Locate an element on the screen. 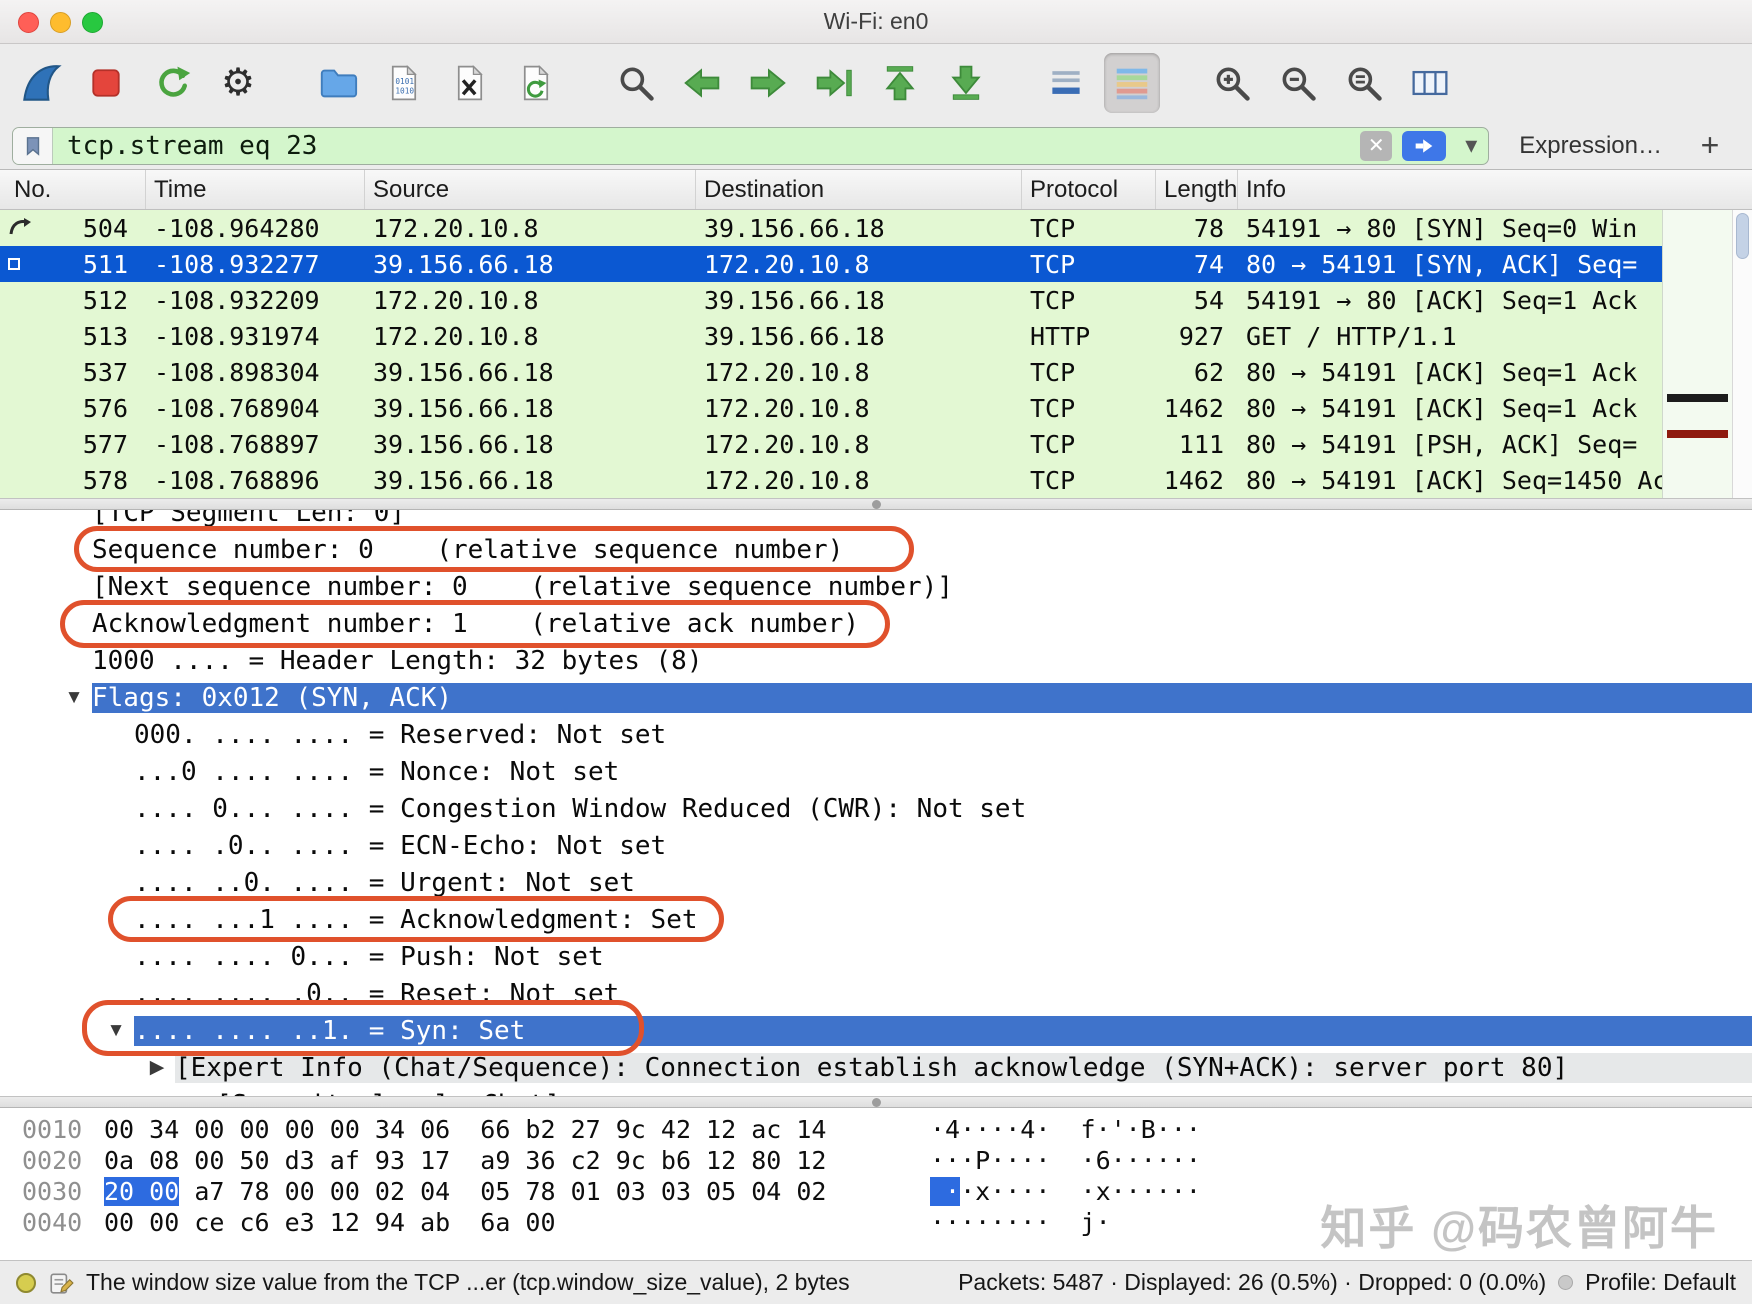 The image size is (1752, 1304). column-header-length: Length is located at coordinates (1197, 189).